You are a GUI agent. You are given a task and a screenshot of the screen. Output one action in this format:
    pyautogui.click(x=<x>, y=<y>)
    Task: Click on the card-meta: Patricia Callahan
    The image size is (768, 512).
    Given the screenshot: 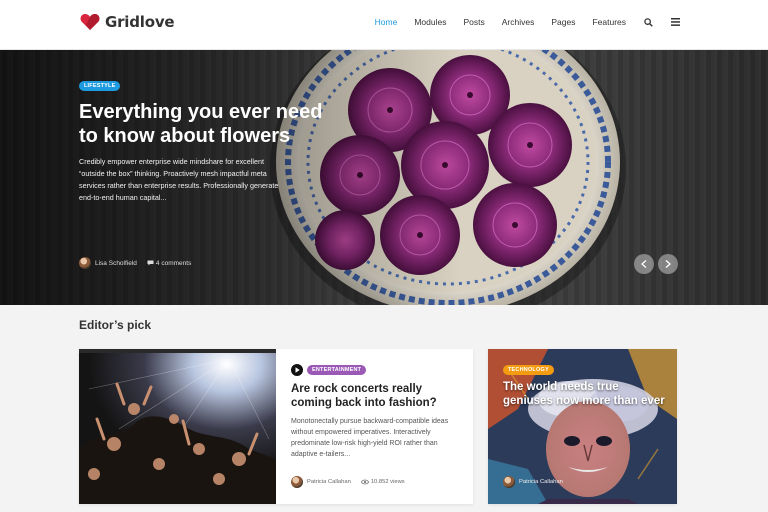 What is the action you would take?
    pyautogui.click(x=533, y=482)
    